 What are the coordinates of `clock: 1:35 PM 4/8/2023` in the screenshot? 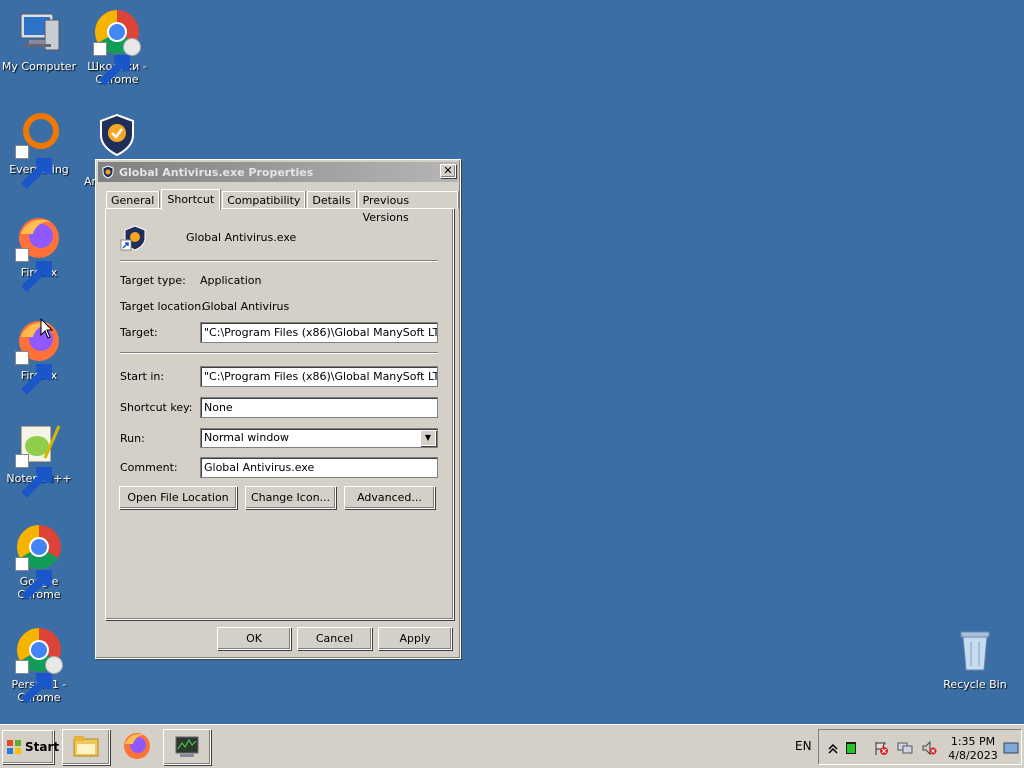 It's located at (973, 749).